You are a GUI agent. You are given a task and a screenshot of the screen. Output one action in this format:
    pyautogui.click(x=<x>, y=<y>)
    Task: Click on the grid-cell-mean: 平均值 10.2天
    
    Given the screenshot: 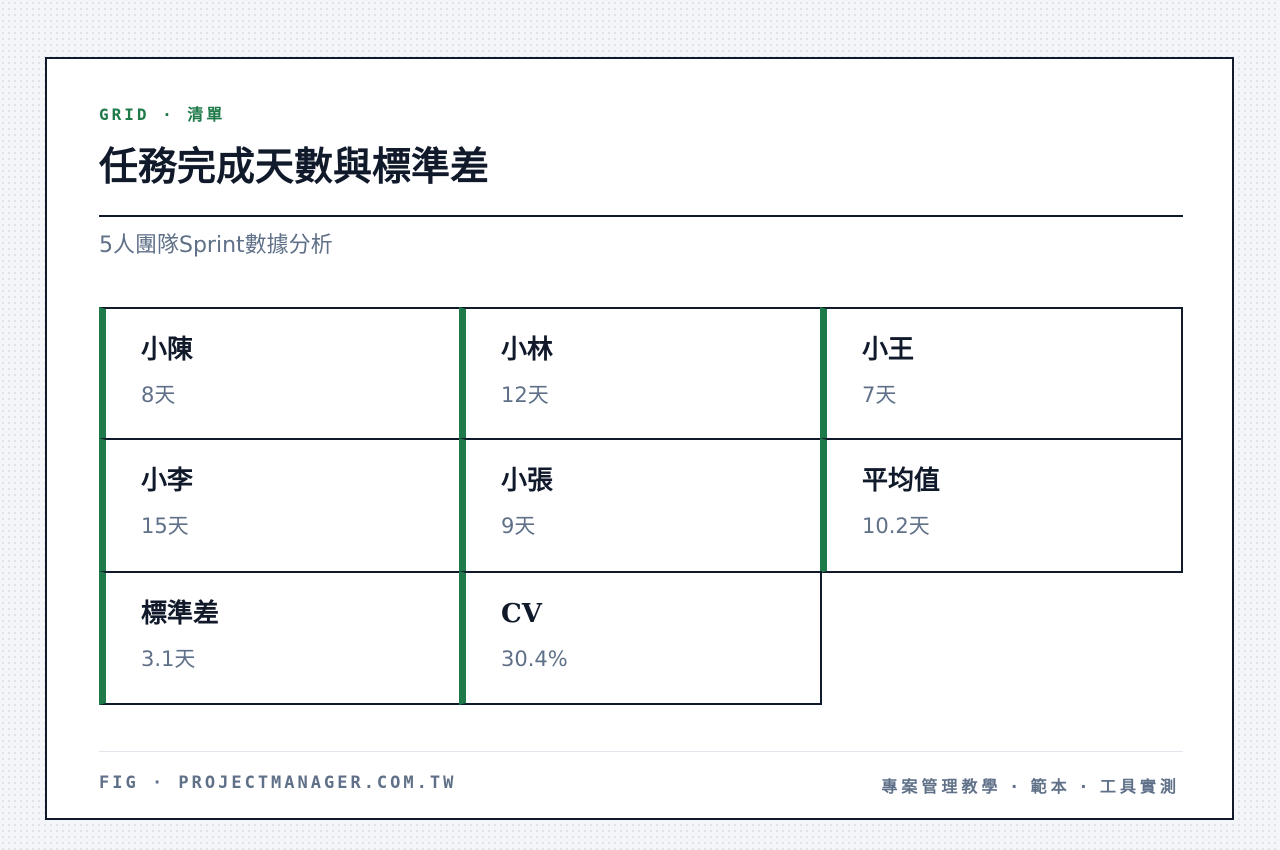 What is the action you would take?
    pyautogui.click(x=1001, y=505)
    